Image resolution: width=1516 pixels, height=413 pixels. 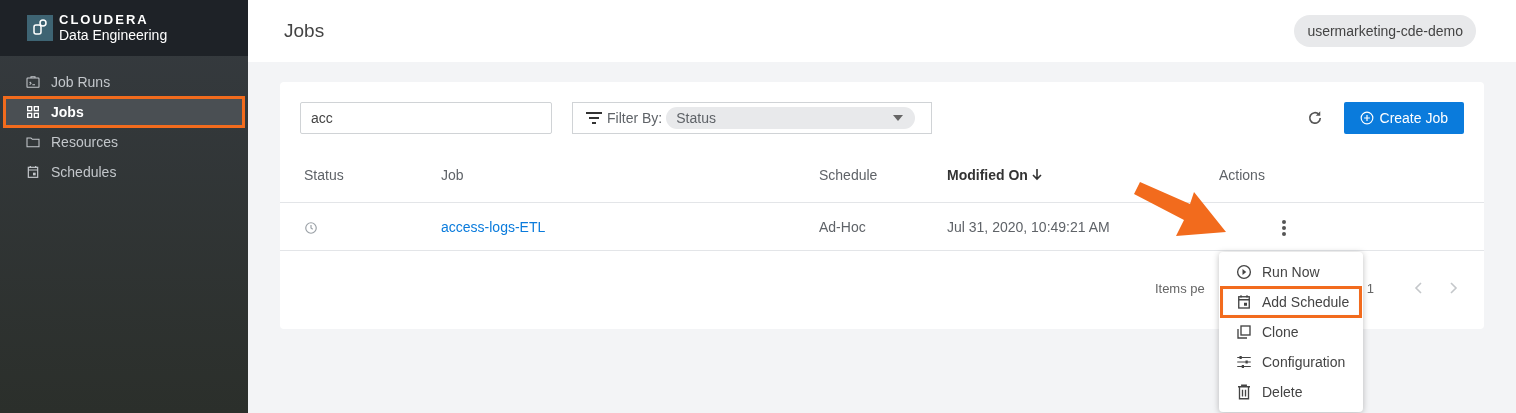 What do you see at coordinates (1291, 362) in the screenshot?
I see `menu-item: Configuration` at bounding box center [1291, 362].